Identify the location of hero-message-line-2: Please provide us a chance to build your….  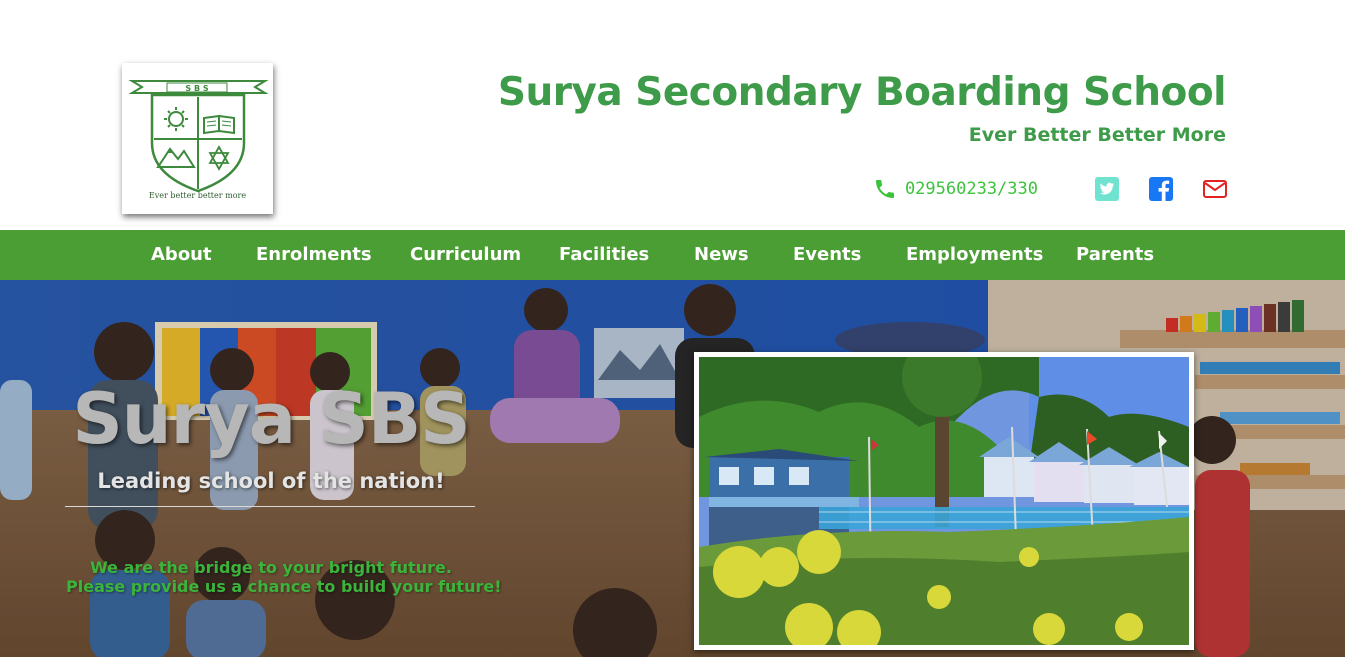
(284, 586).